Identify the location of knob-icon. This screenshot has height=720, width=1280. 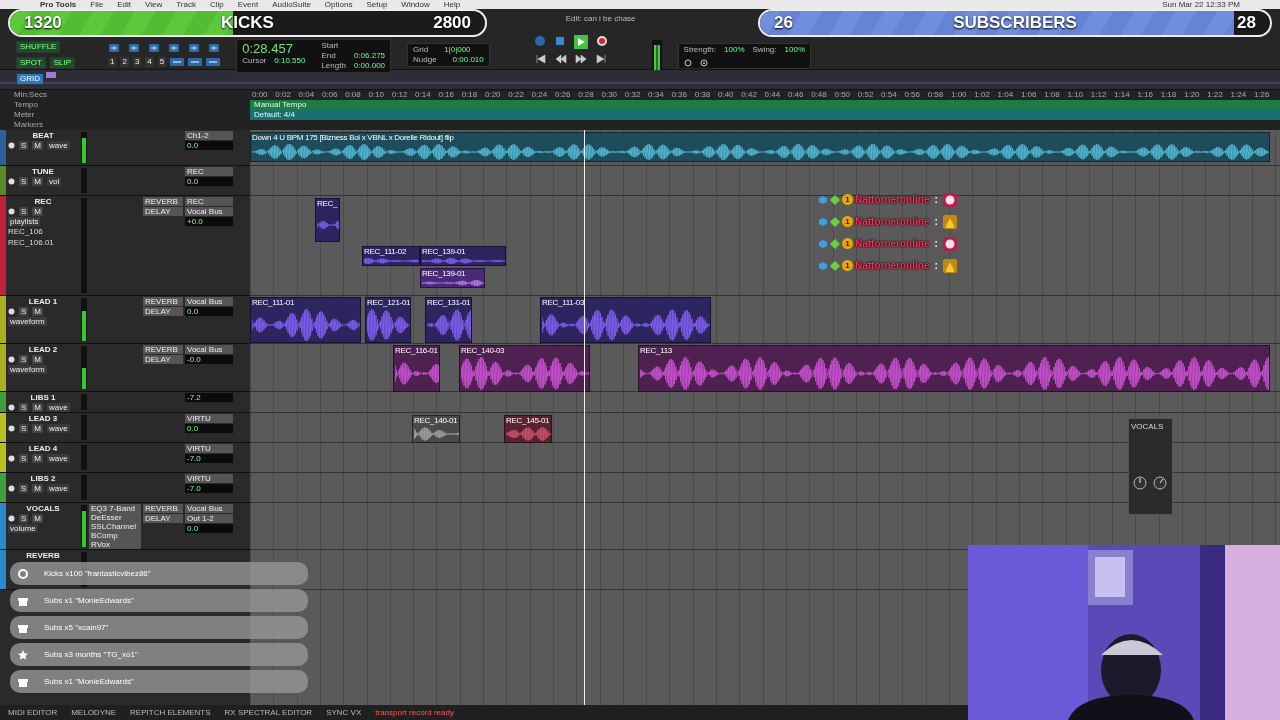
(1150, 483).